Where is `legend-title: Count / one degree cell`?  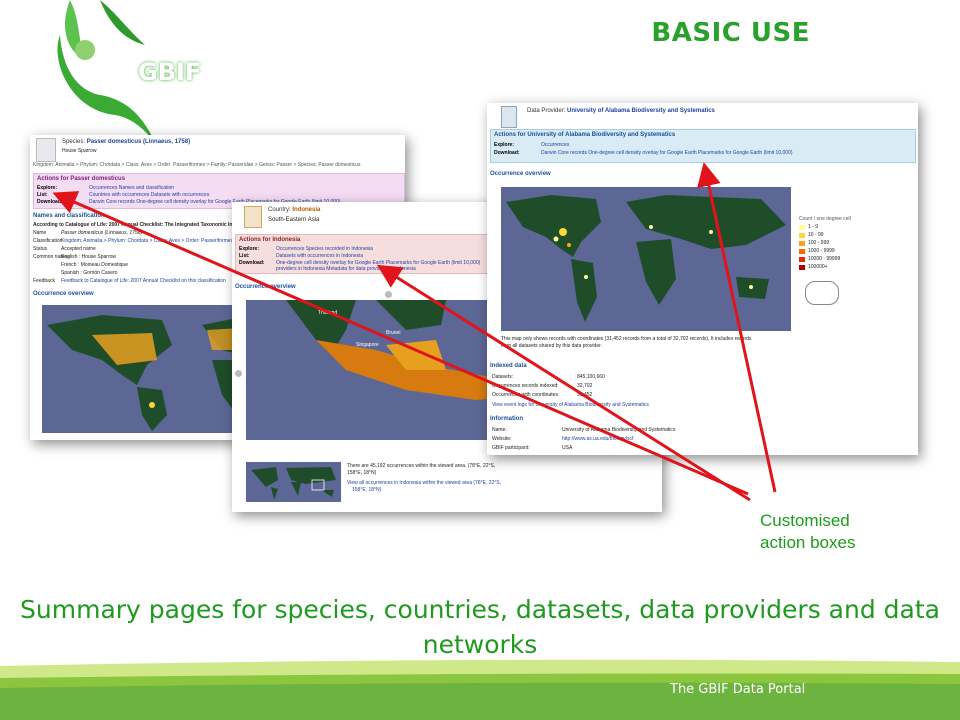 legend-title: Count / one degree cell is located at coordinates (825, 219).